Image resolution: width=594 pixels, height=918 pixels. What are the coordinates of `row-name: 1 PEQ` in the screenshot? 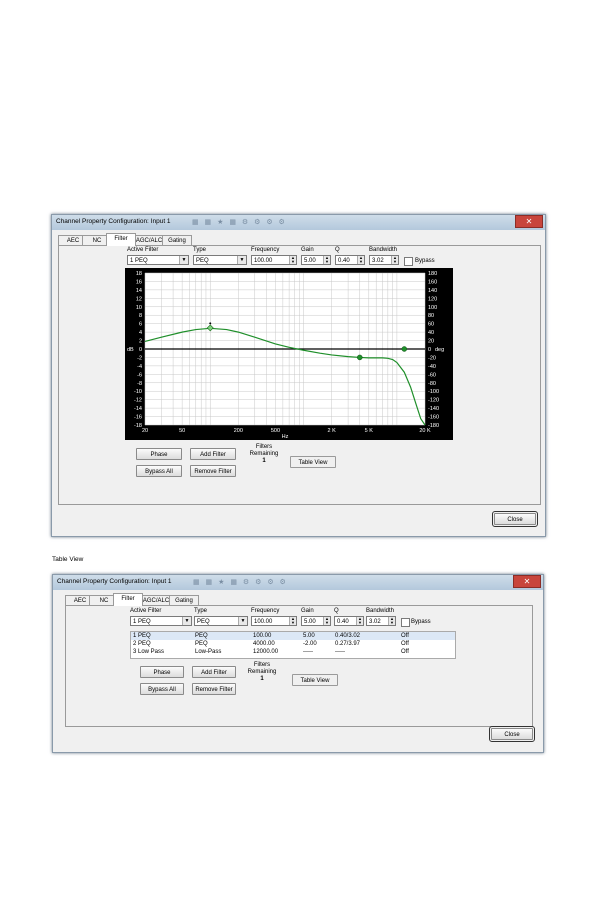 It's located at (142, 636).